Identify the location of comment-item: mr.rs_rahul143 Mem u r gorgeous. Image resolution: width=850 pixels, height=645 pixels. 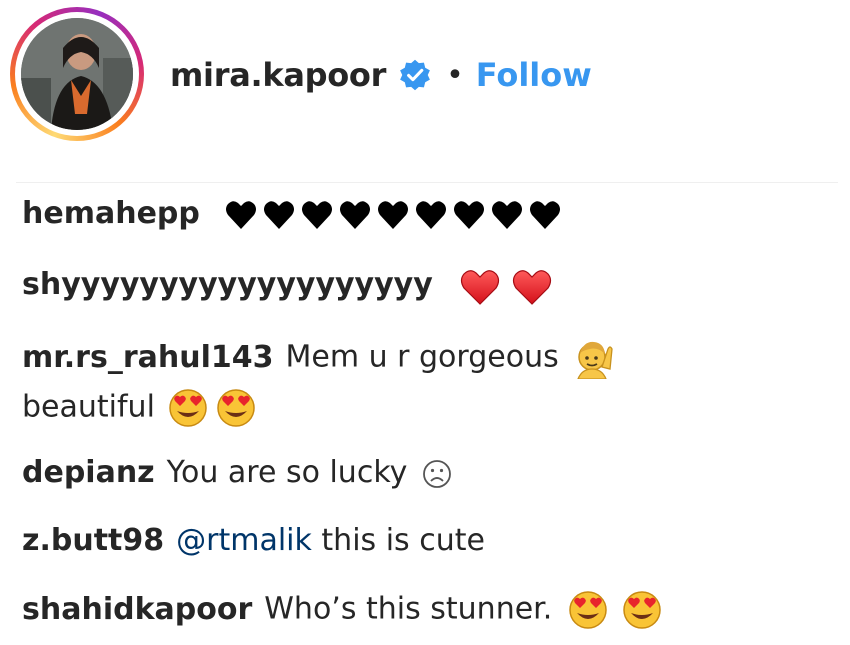
(319, 358).